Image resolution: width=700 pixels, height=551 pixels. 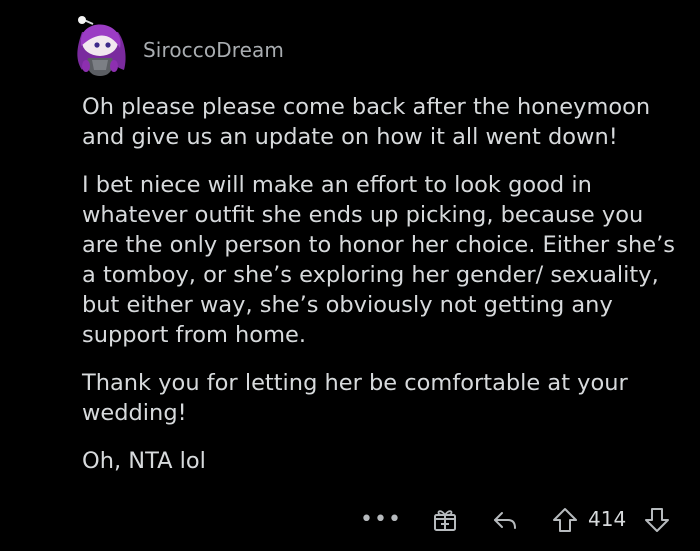 I want to click on comment-paragraph: Oh, NTA lol, so click(x=144, y=461).